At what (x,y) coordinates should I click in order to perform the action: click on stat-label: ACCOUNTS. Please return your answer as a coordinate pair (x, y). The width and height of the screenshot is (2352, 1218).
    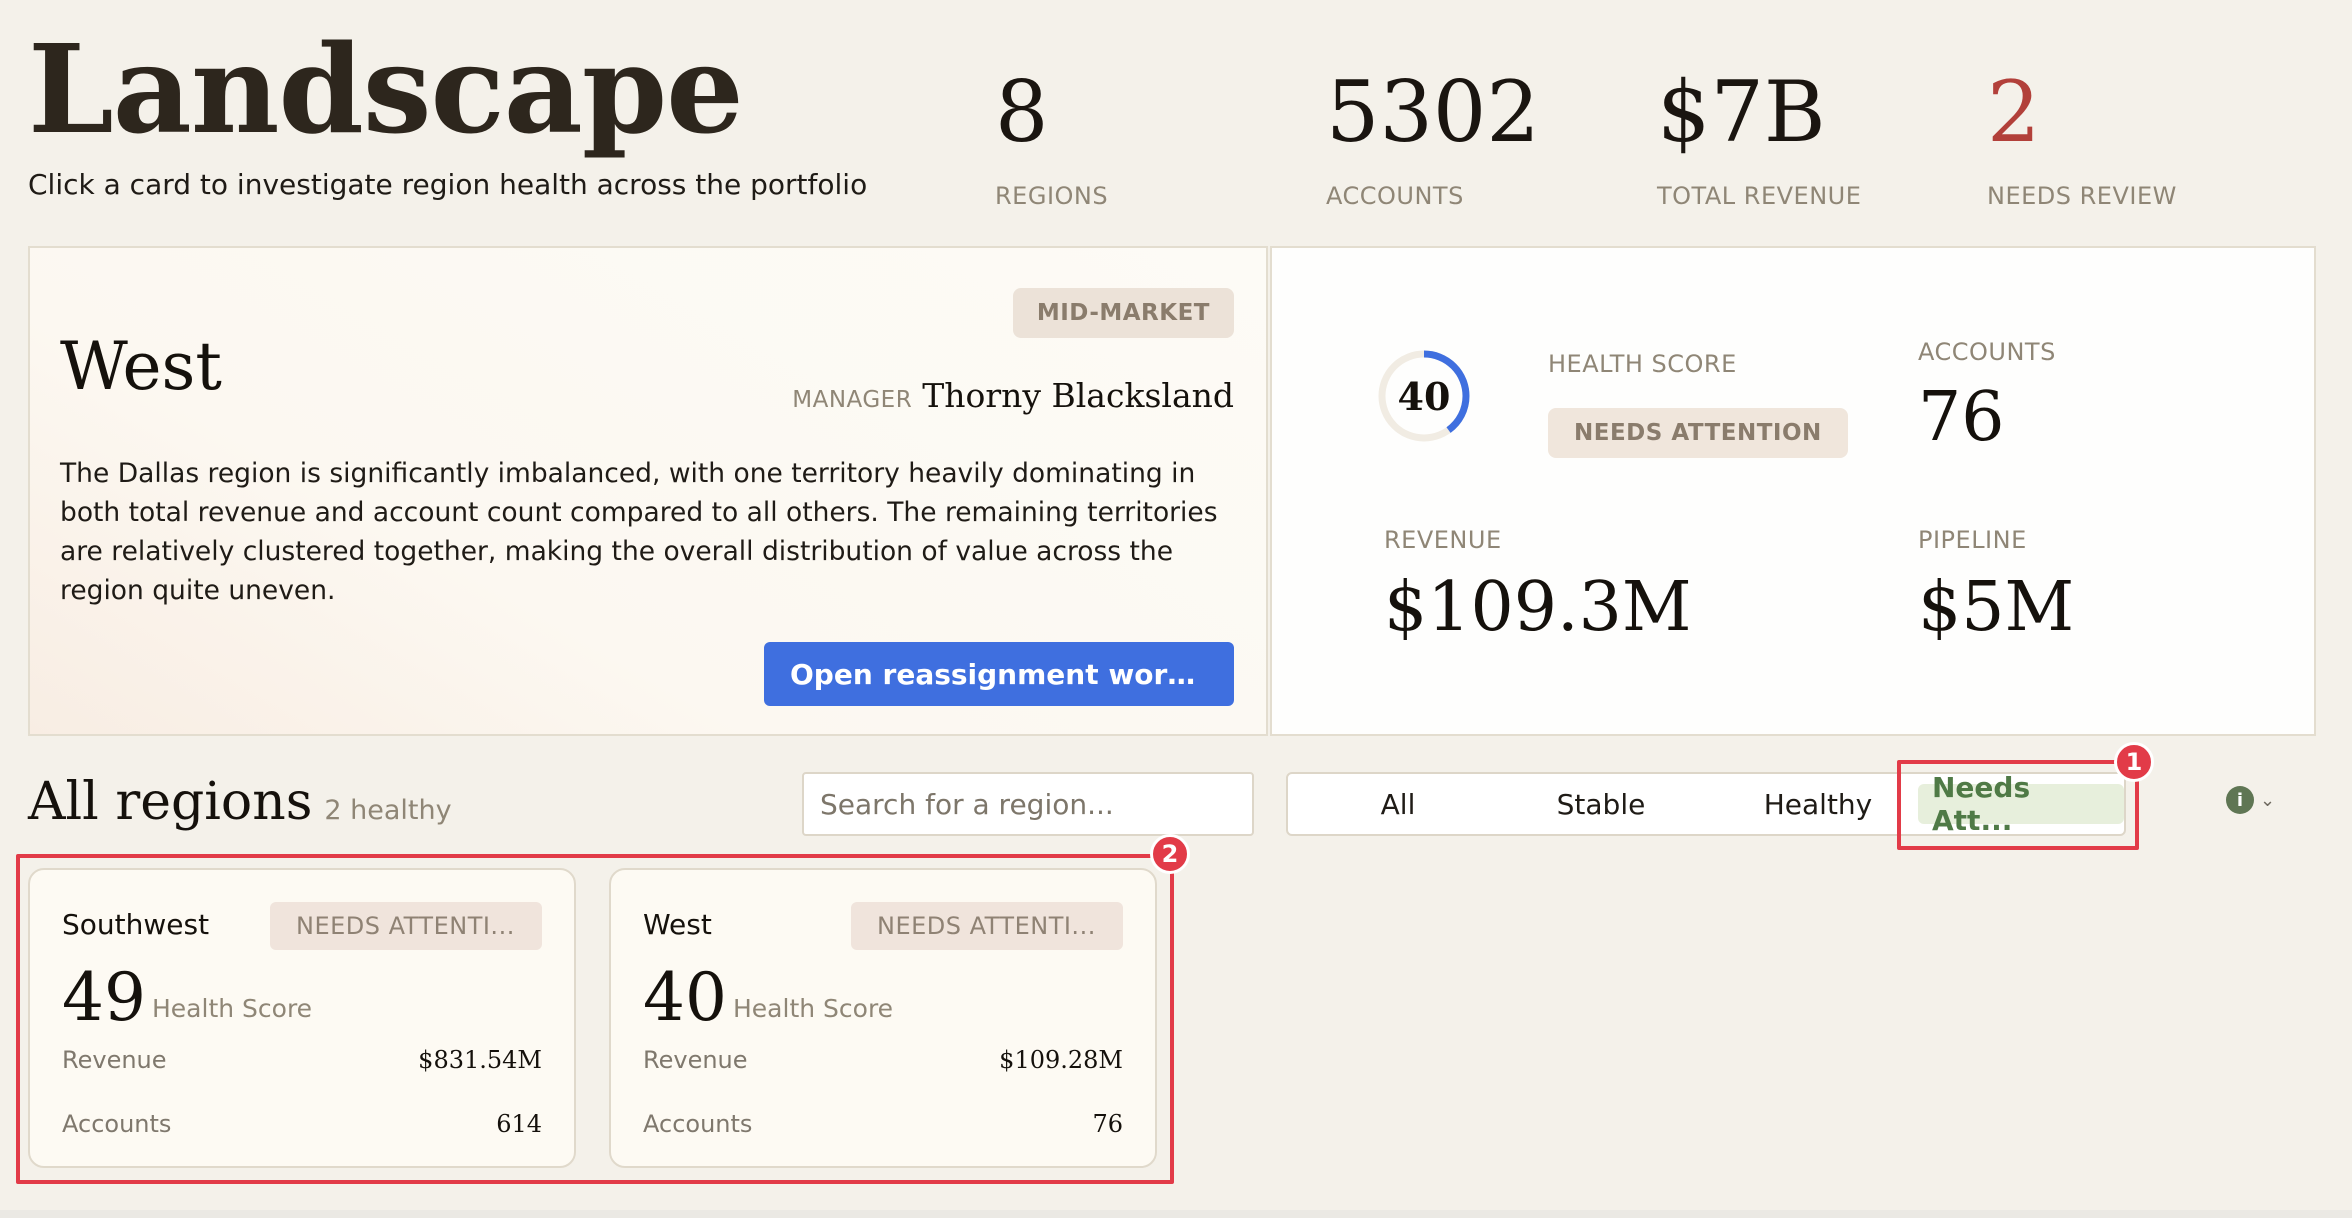
    Looking at the image, I should click on (1395, 196).